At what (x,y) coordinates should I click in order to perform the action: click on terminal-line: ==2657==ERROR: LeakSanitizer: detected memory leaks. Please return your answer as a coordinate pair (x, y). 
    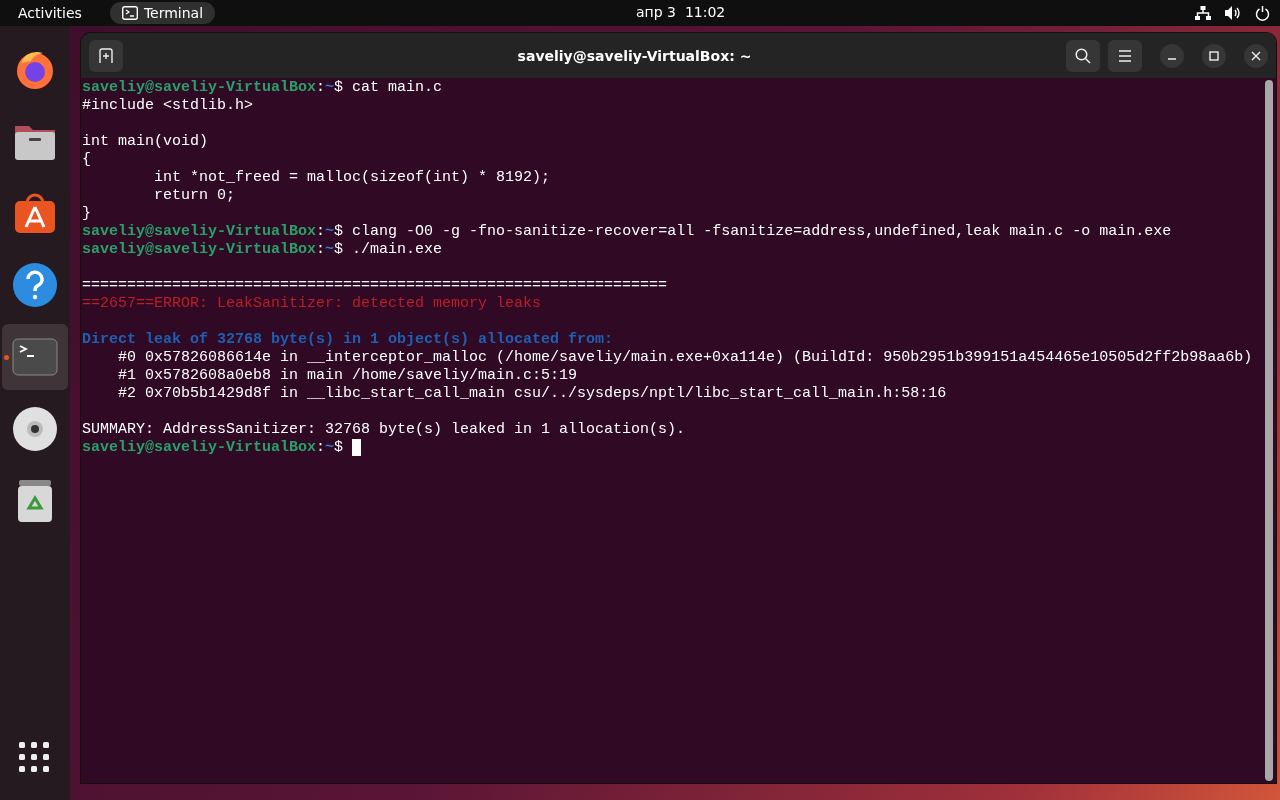
    Looking at the image, I should click on (312, 303).